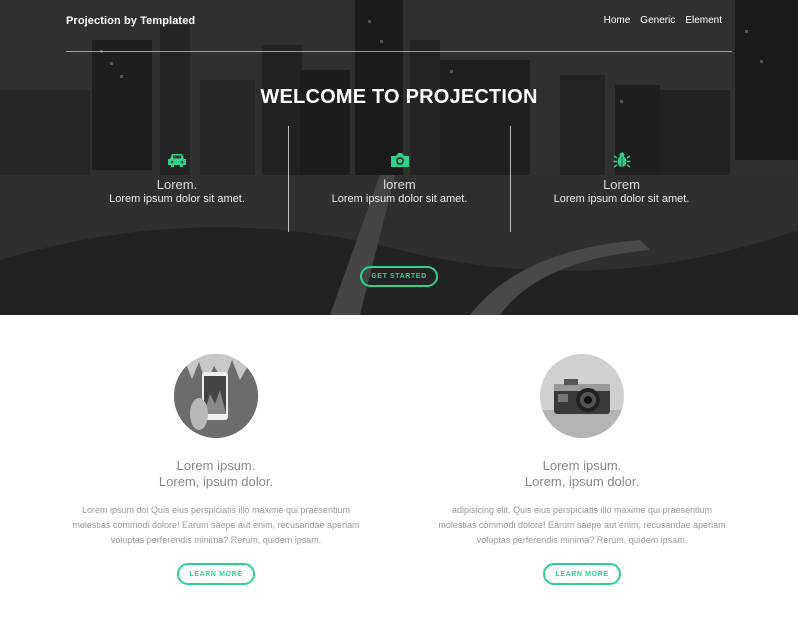  I want to click on feature-heading: Lorem., so click(177, 184).